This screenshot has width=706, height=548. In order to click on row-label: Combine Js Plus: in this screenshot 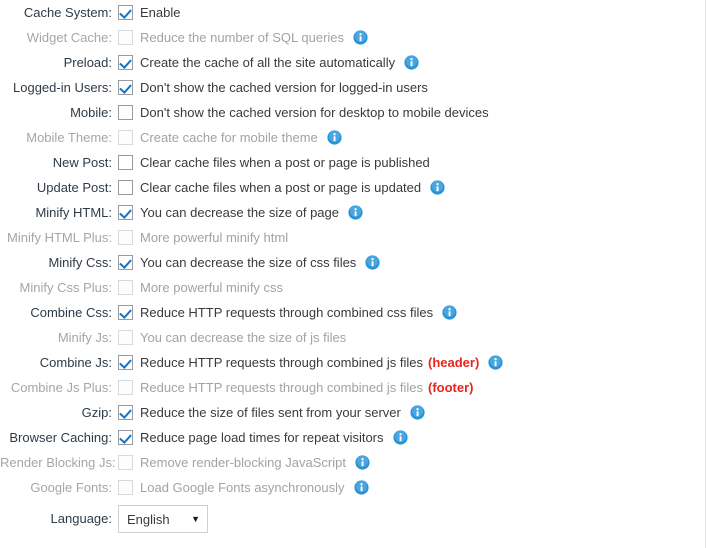, I will do `click(61, 387)`.